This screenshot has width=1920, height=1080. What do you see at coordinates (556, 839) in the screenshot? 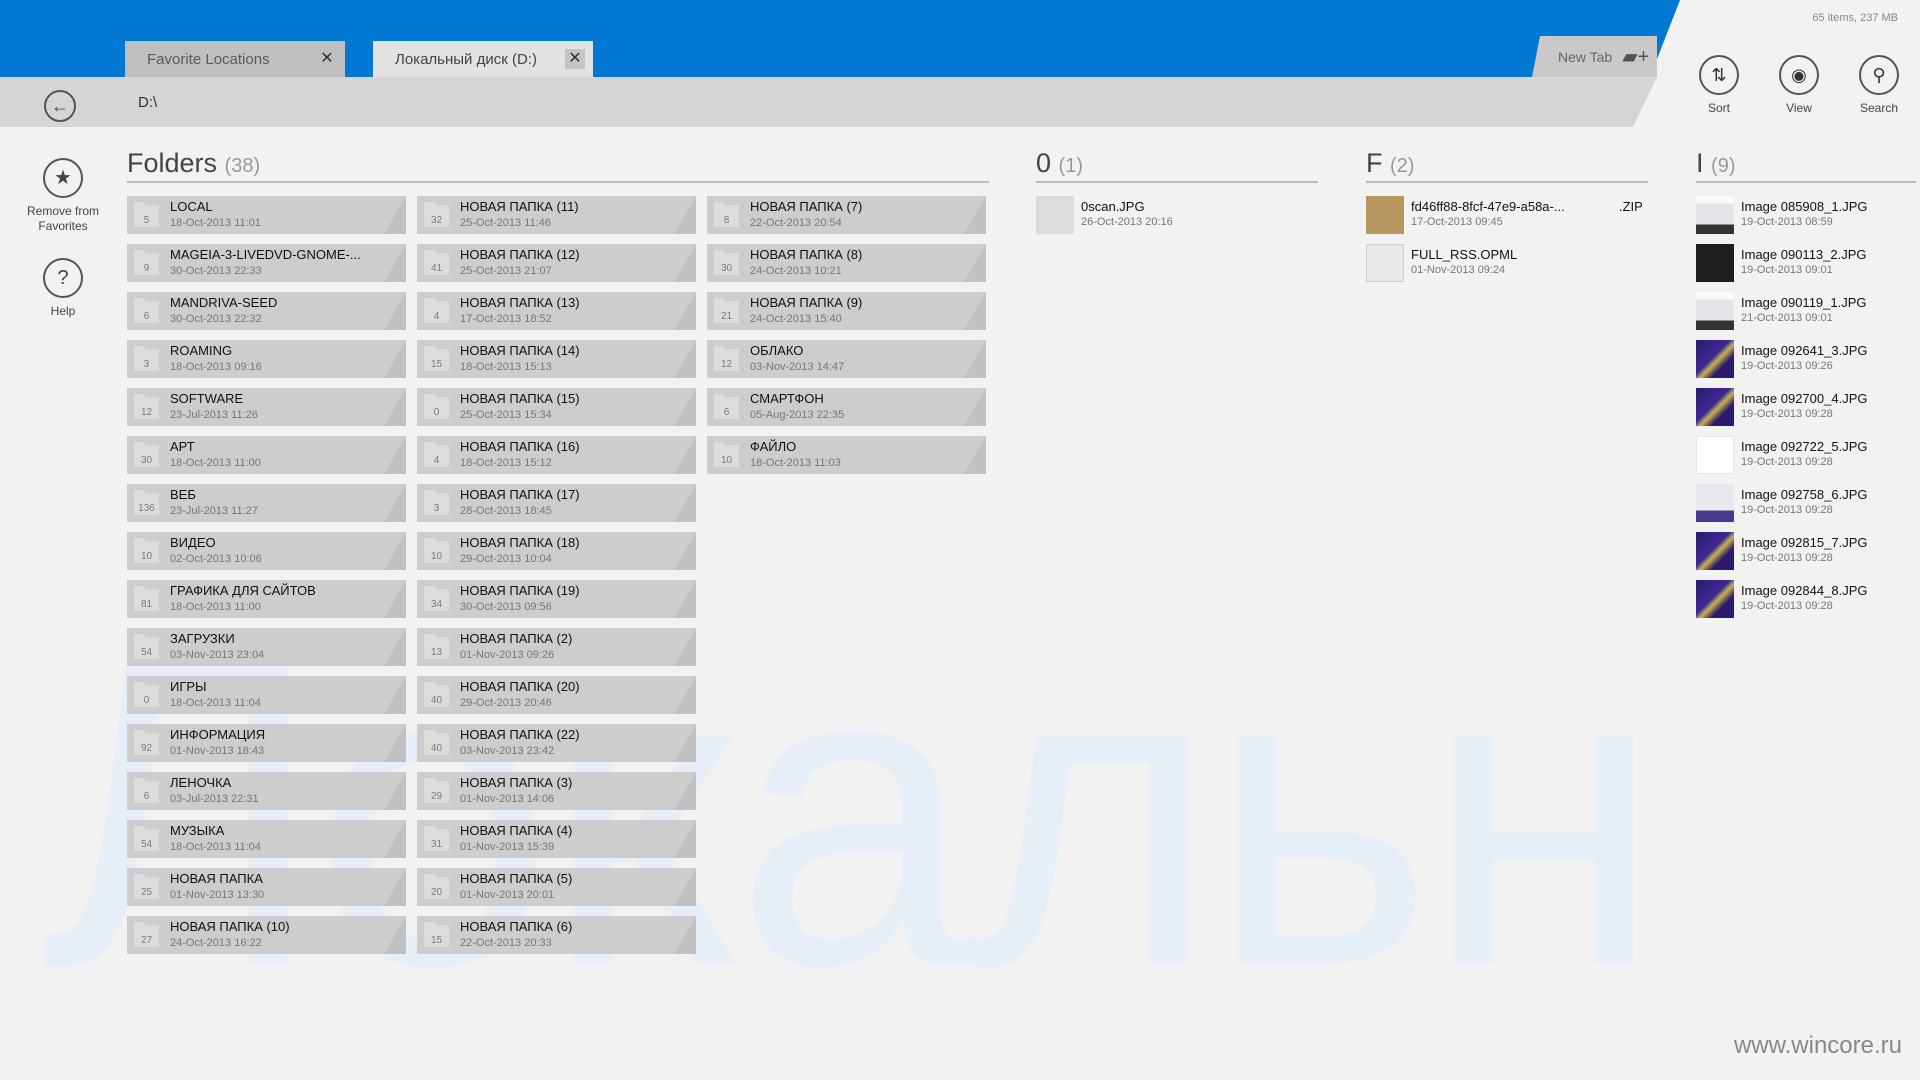
I see `folder-tile: 31 НОВАЯ ПАПКА (4) 01-Nov-2013 15:39` at bounding box center [556, 839].